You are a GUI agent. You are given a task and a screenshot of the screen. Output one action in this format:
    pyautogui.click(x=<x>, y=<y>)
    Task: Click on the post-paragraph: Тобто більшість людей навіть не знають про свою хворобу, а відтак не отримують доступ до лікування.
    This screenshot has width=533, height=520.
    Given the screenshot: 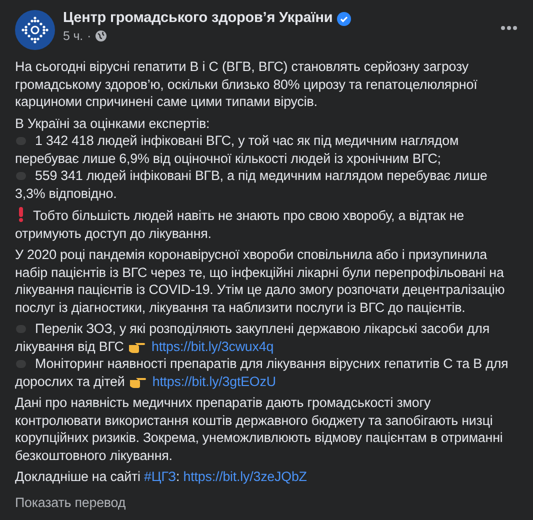 What is the action you would take?
    pyautogui.click(x=240, y=224)
    